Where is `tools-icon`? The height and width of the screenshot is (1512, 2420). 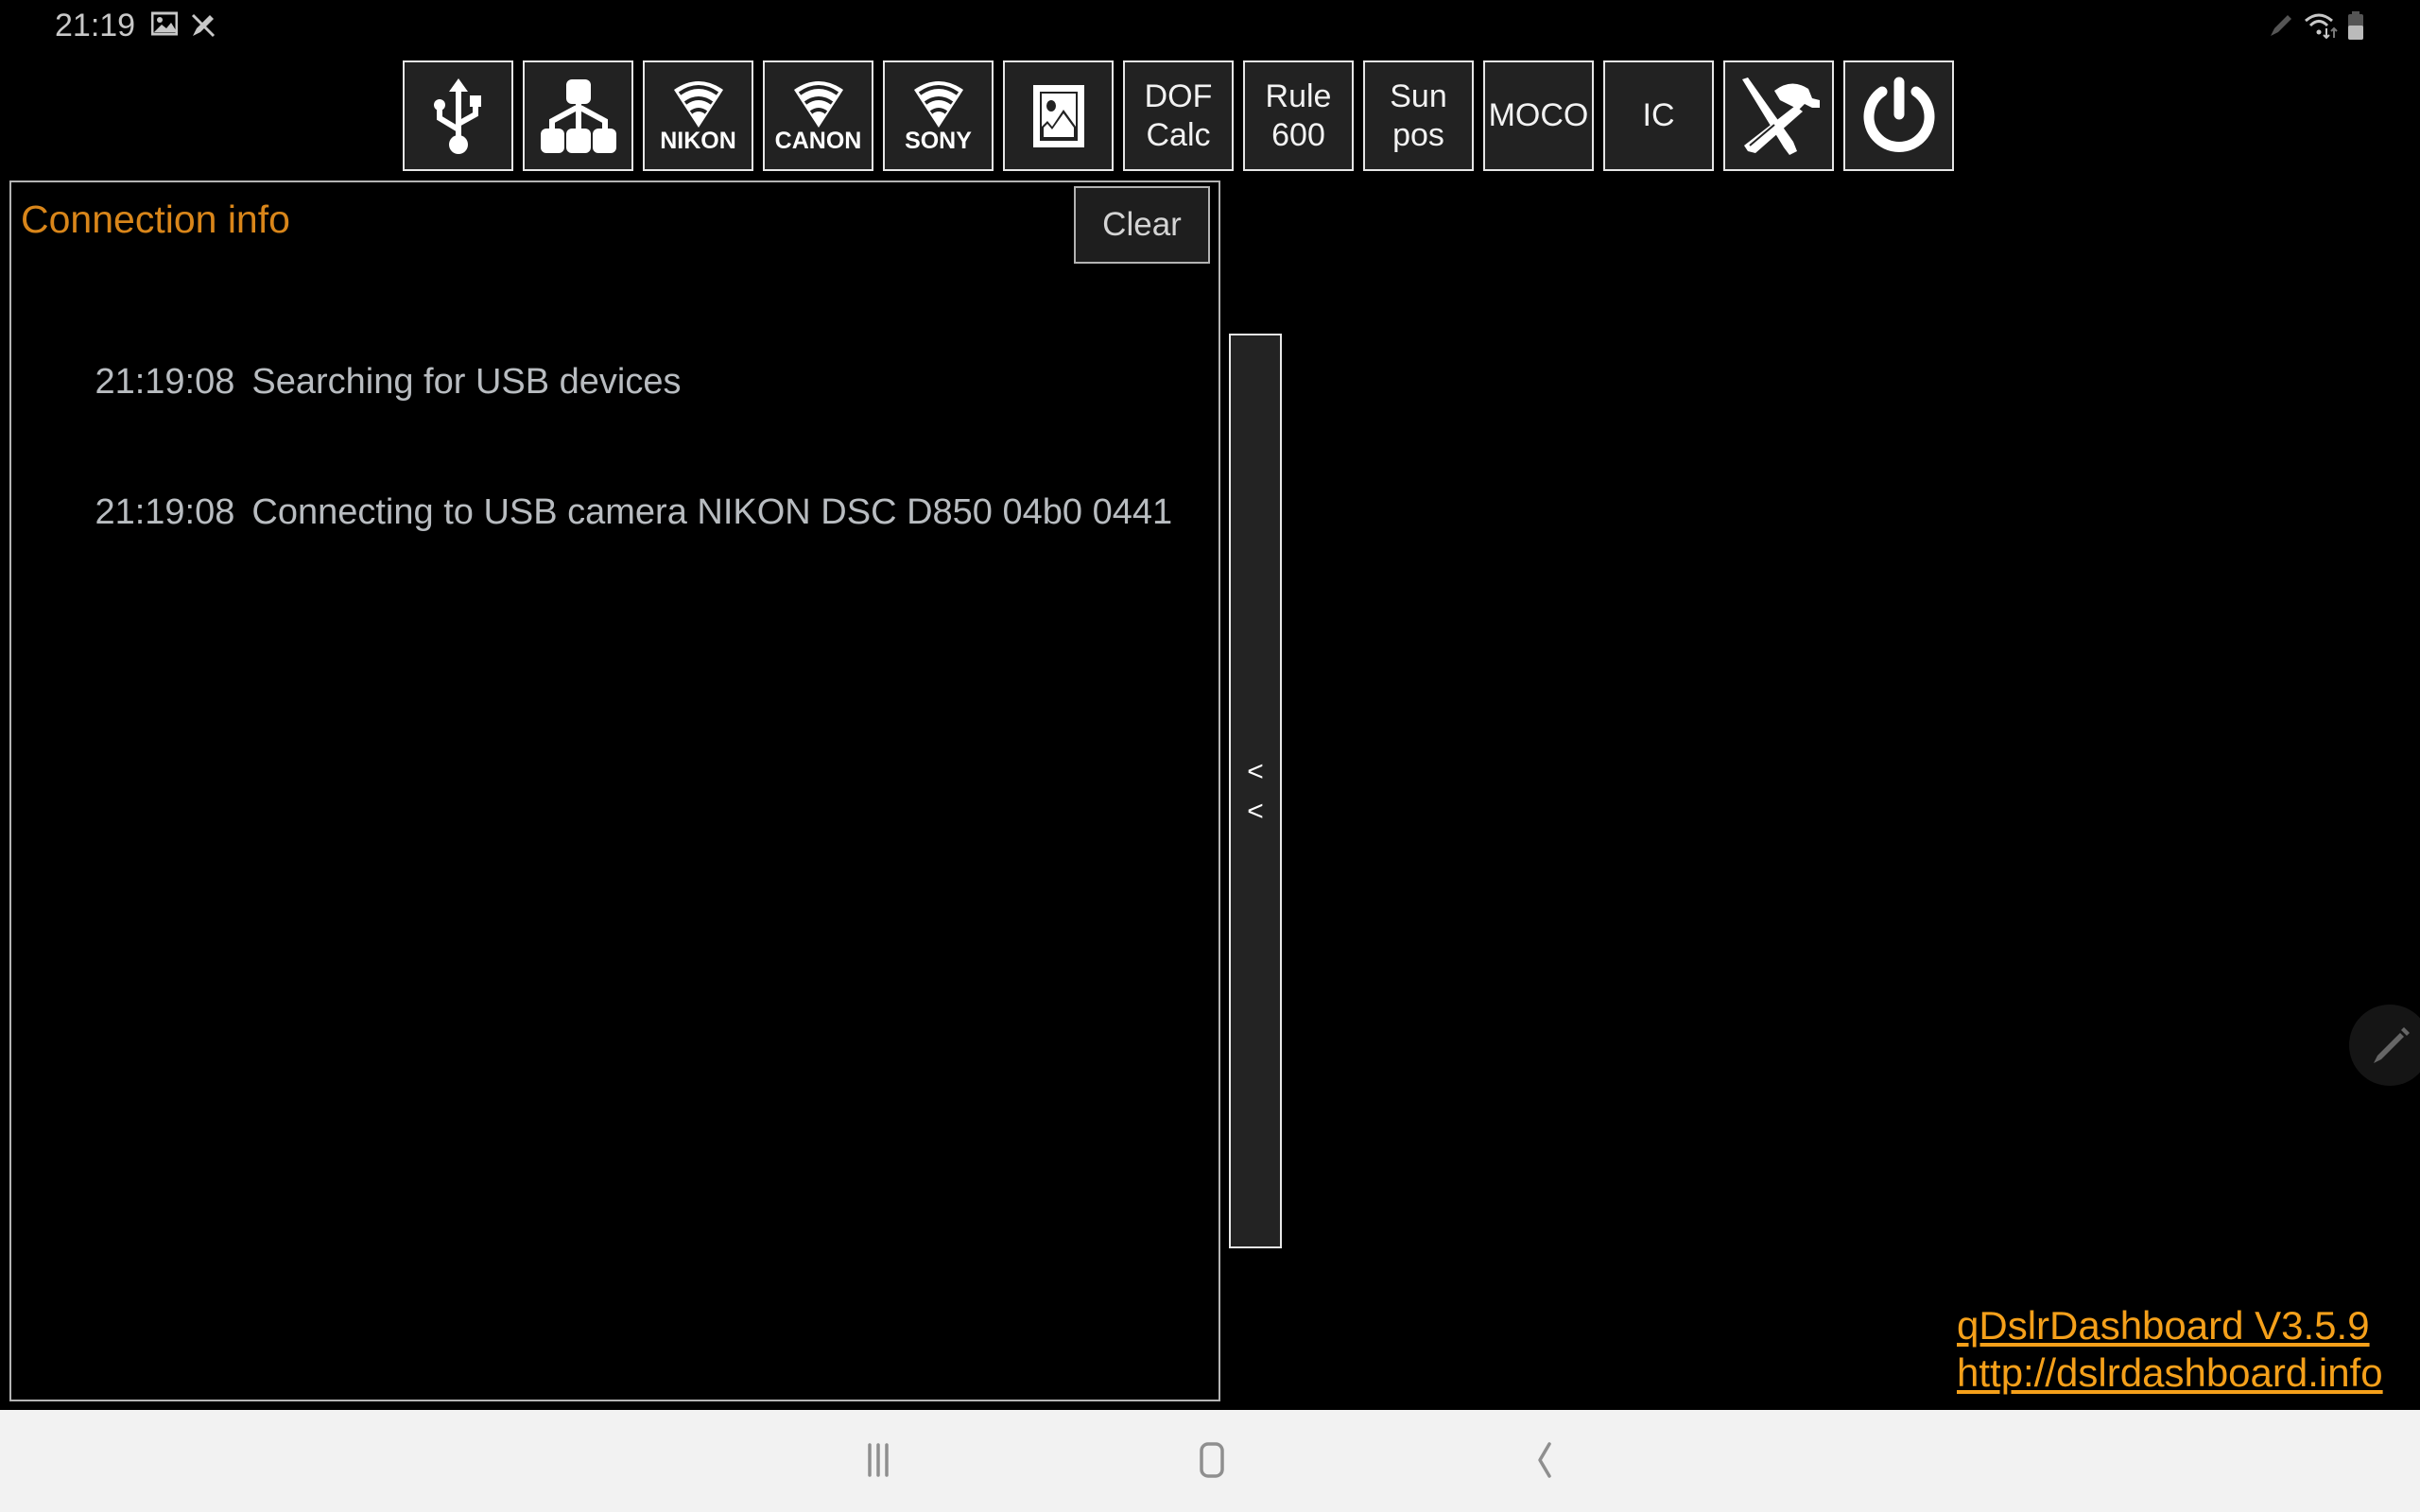
tools-icon is located at coordinates (1779, 116).